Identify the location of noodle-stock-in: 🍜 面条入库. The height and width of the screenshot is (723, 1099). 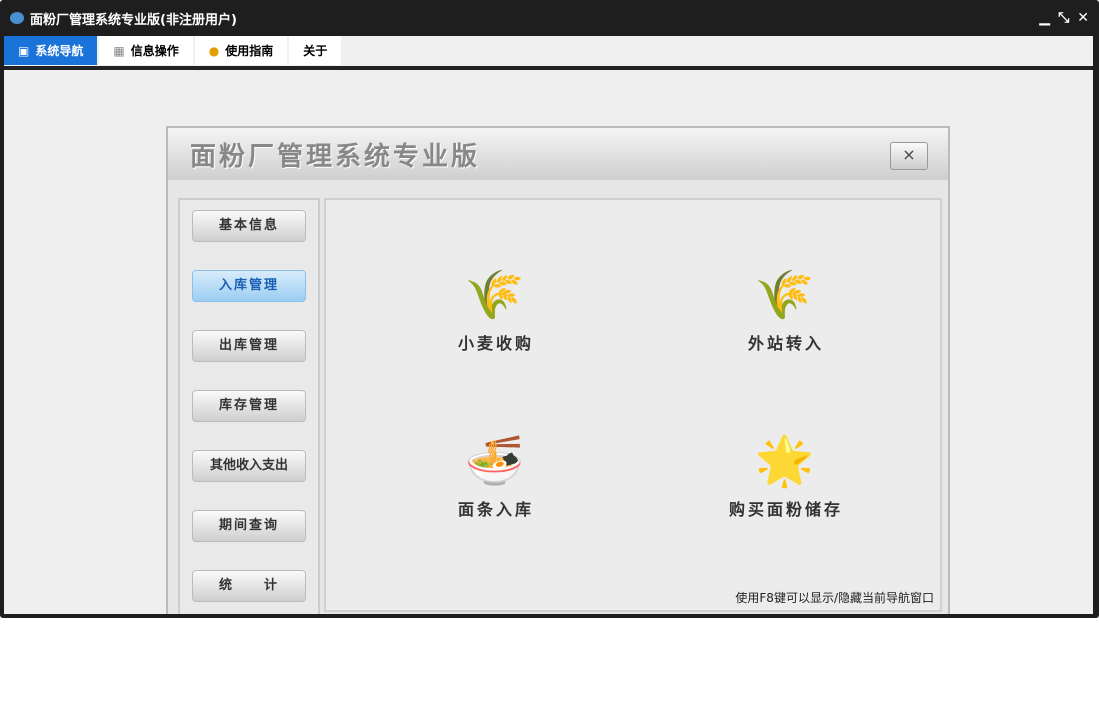
(496, 473).